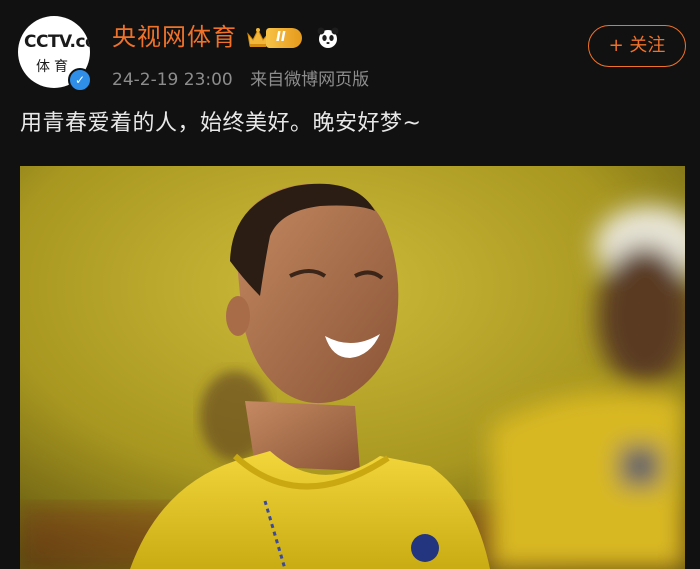 This screenshot has height=569, width=700. I want to click on level-badge: II, so click(284, 38).